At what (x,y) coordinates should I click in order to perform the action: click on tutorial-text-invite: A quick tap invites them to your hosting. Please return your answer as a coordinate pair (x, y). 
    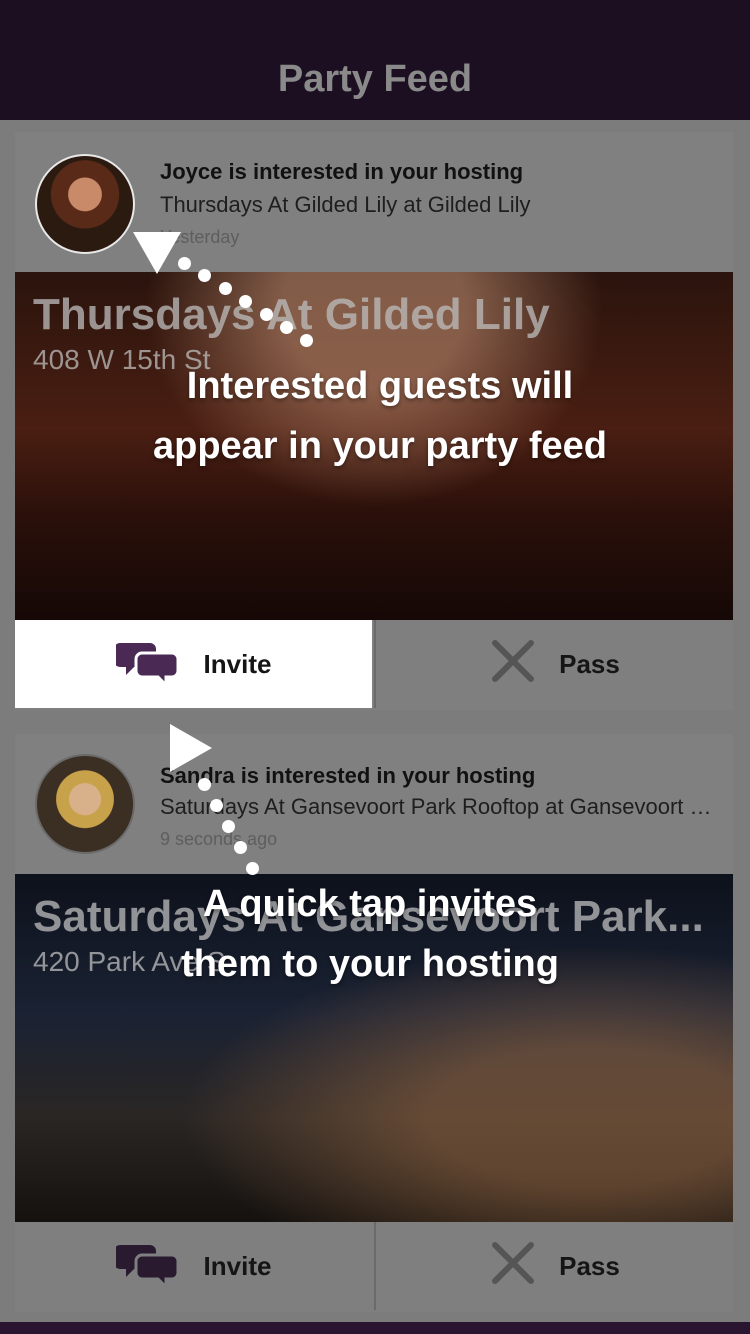
    Looking at the image, I should click on (370, 934).